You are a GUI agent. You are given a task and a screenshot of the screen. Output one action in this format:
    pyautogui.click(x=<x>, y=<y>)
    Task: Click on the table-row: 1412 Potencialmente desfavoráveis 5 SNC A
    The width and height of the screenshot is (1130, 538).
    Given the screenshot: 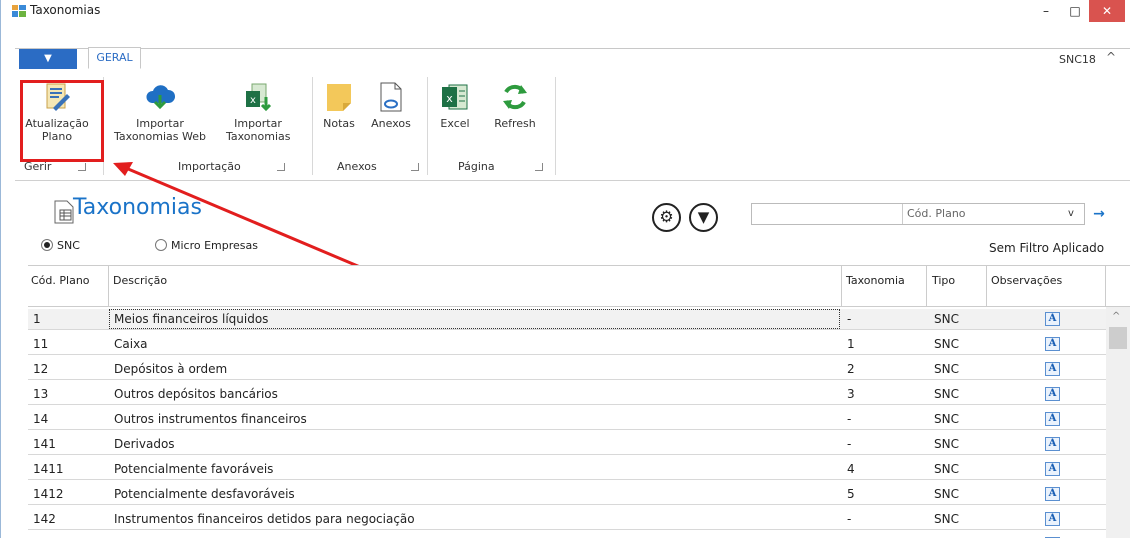 What is the action you would take?
    pyautogui.click(x=567, y=494)
    